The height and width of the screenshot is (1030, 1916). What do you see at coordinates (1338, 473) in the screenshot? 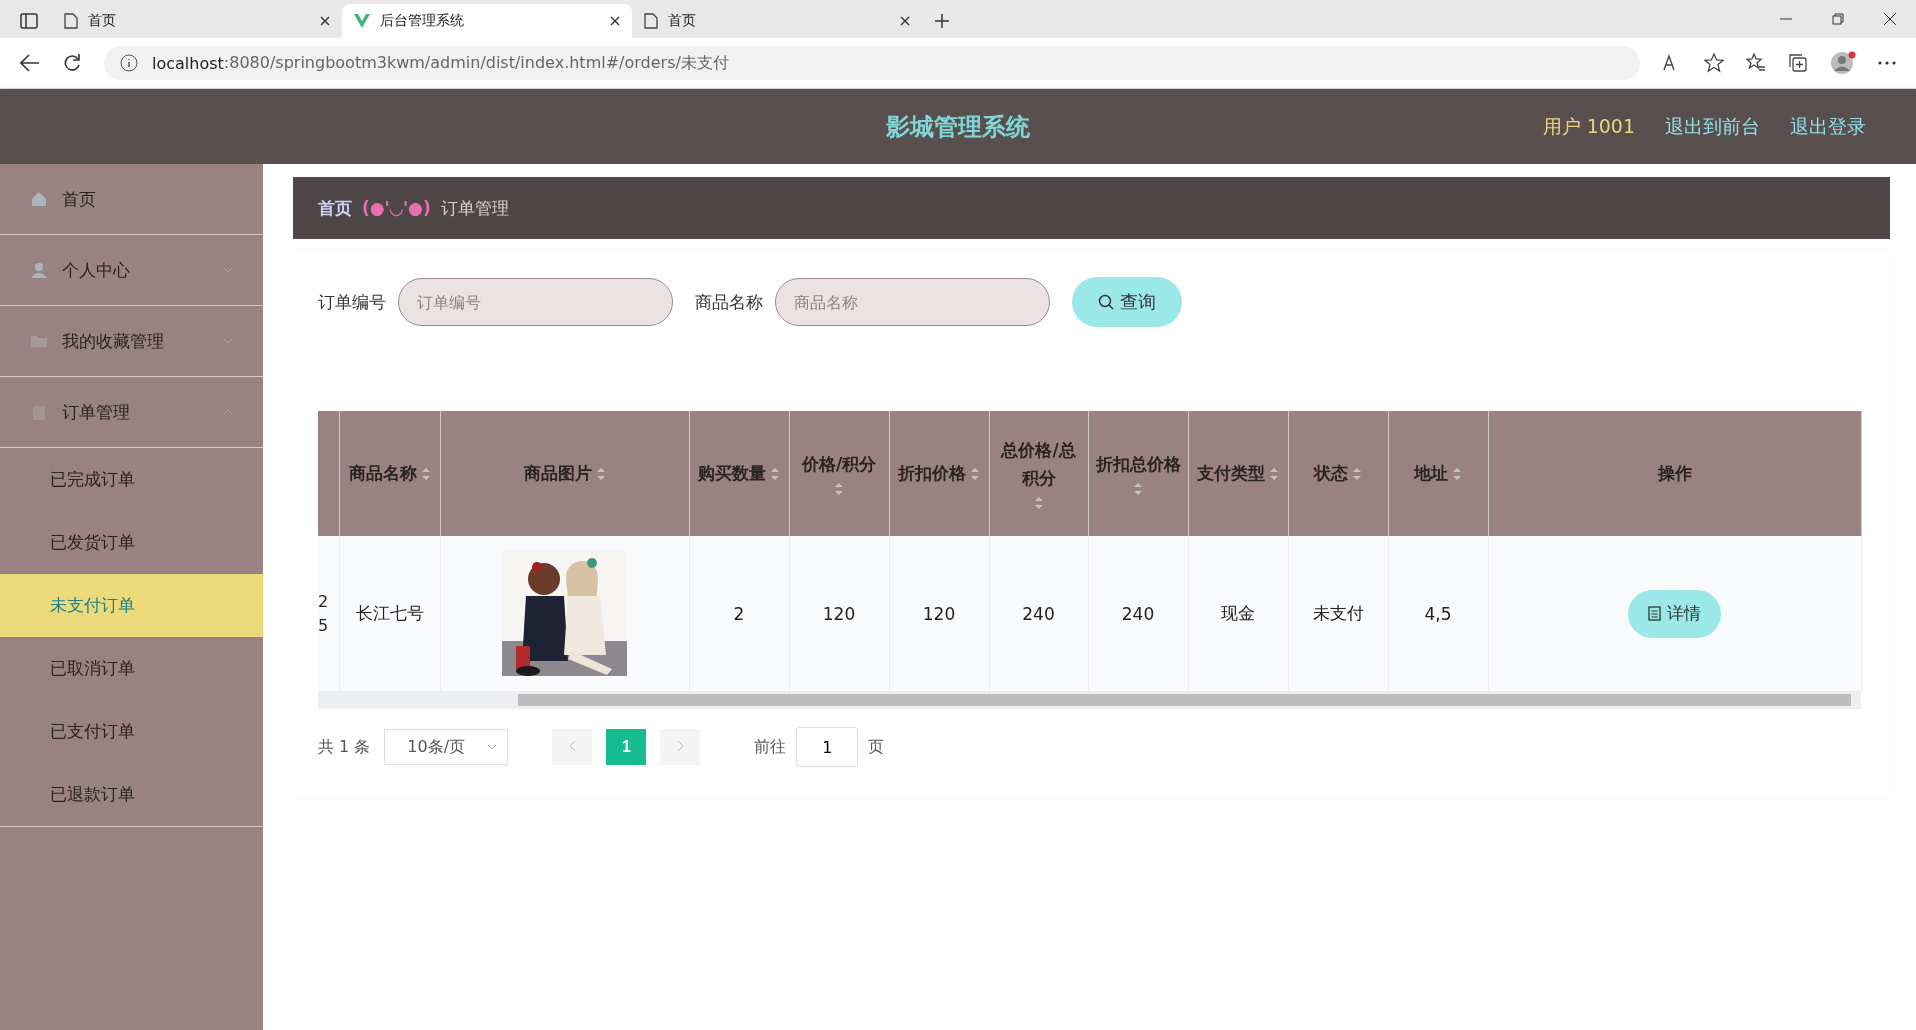
I see `column-header: 状态` at bounding box center [1338, 473].